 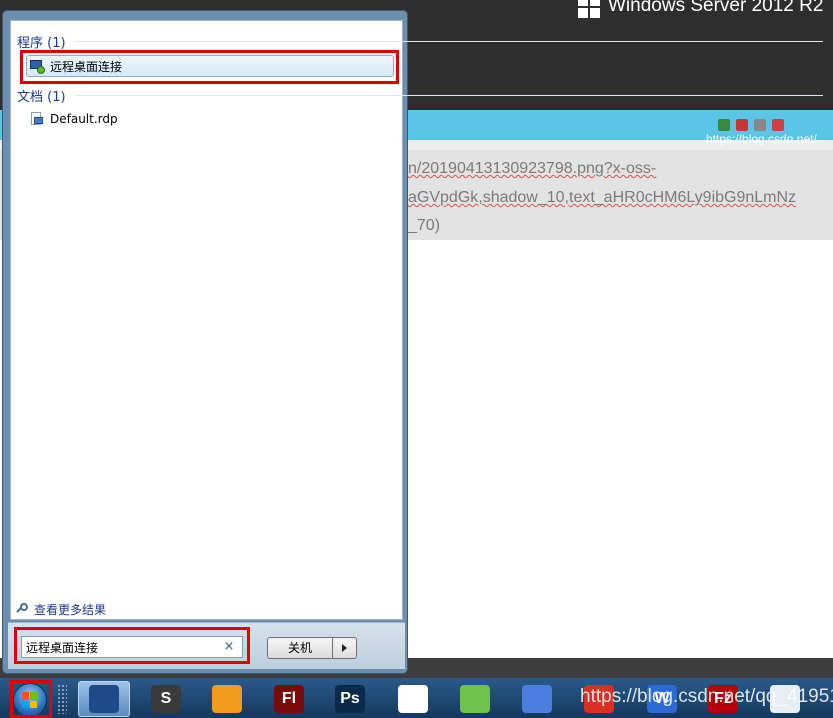 What do you see at coordinates (778, 125) in the screenshot?
I see `volume-muted-icon` at bounding box center [778, 125].